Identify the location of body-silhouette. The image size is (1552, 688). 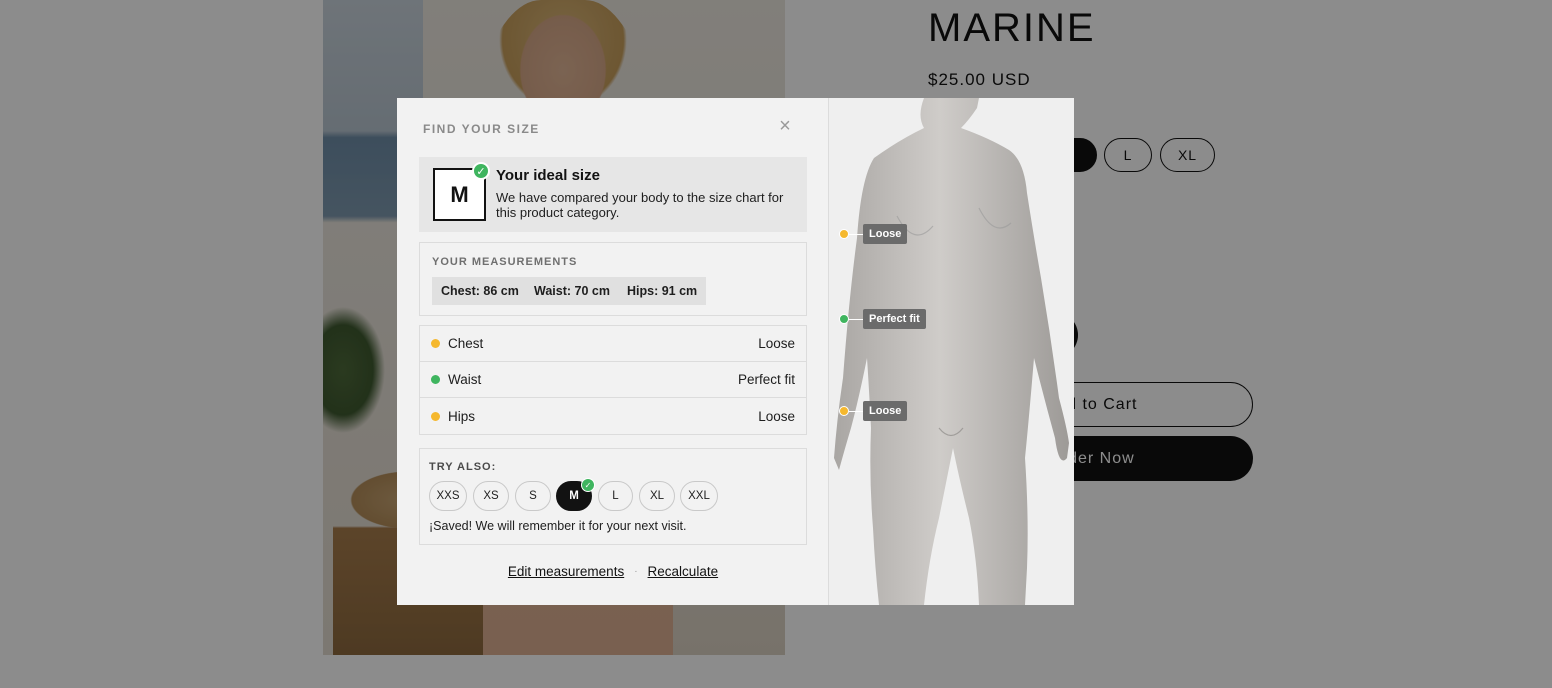
(951, 351).